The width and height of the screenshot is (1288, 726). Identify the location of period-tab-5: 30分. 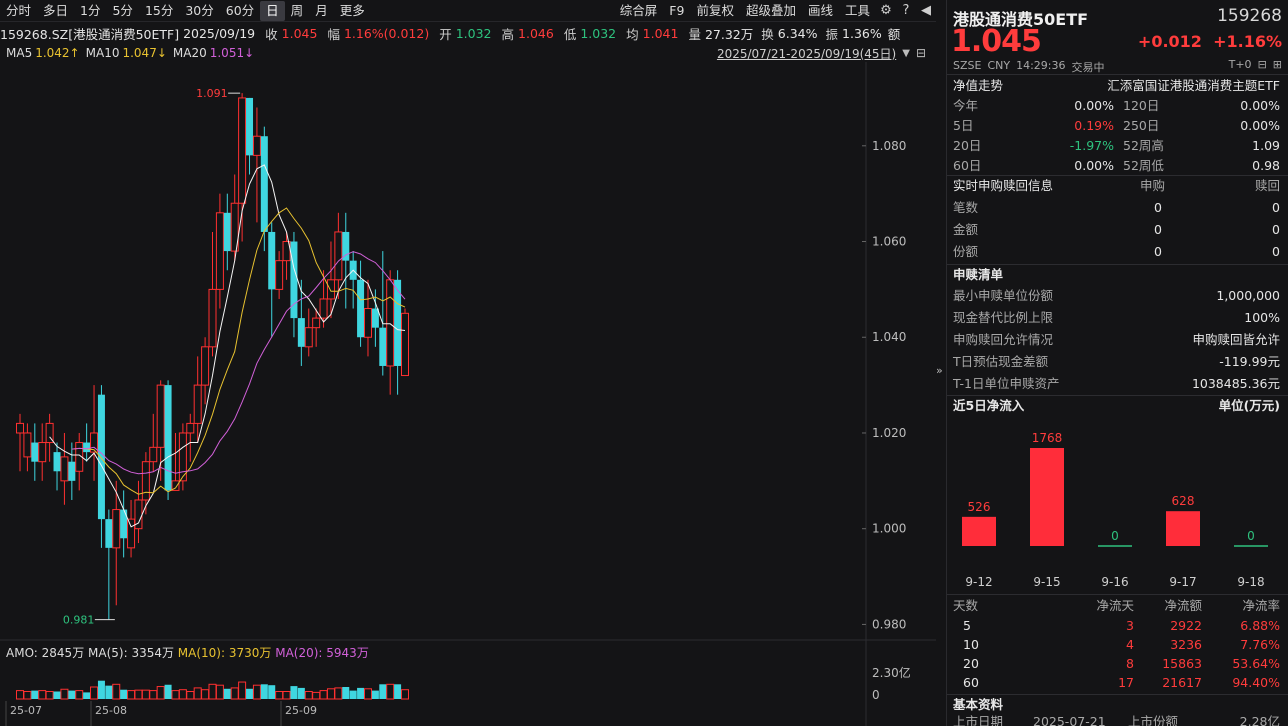
(199, 11).